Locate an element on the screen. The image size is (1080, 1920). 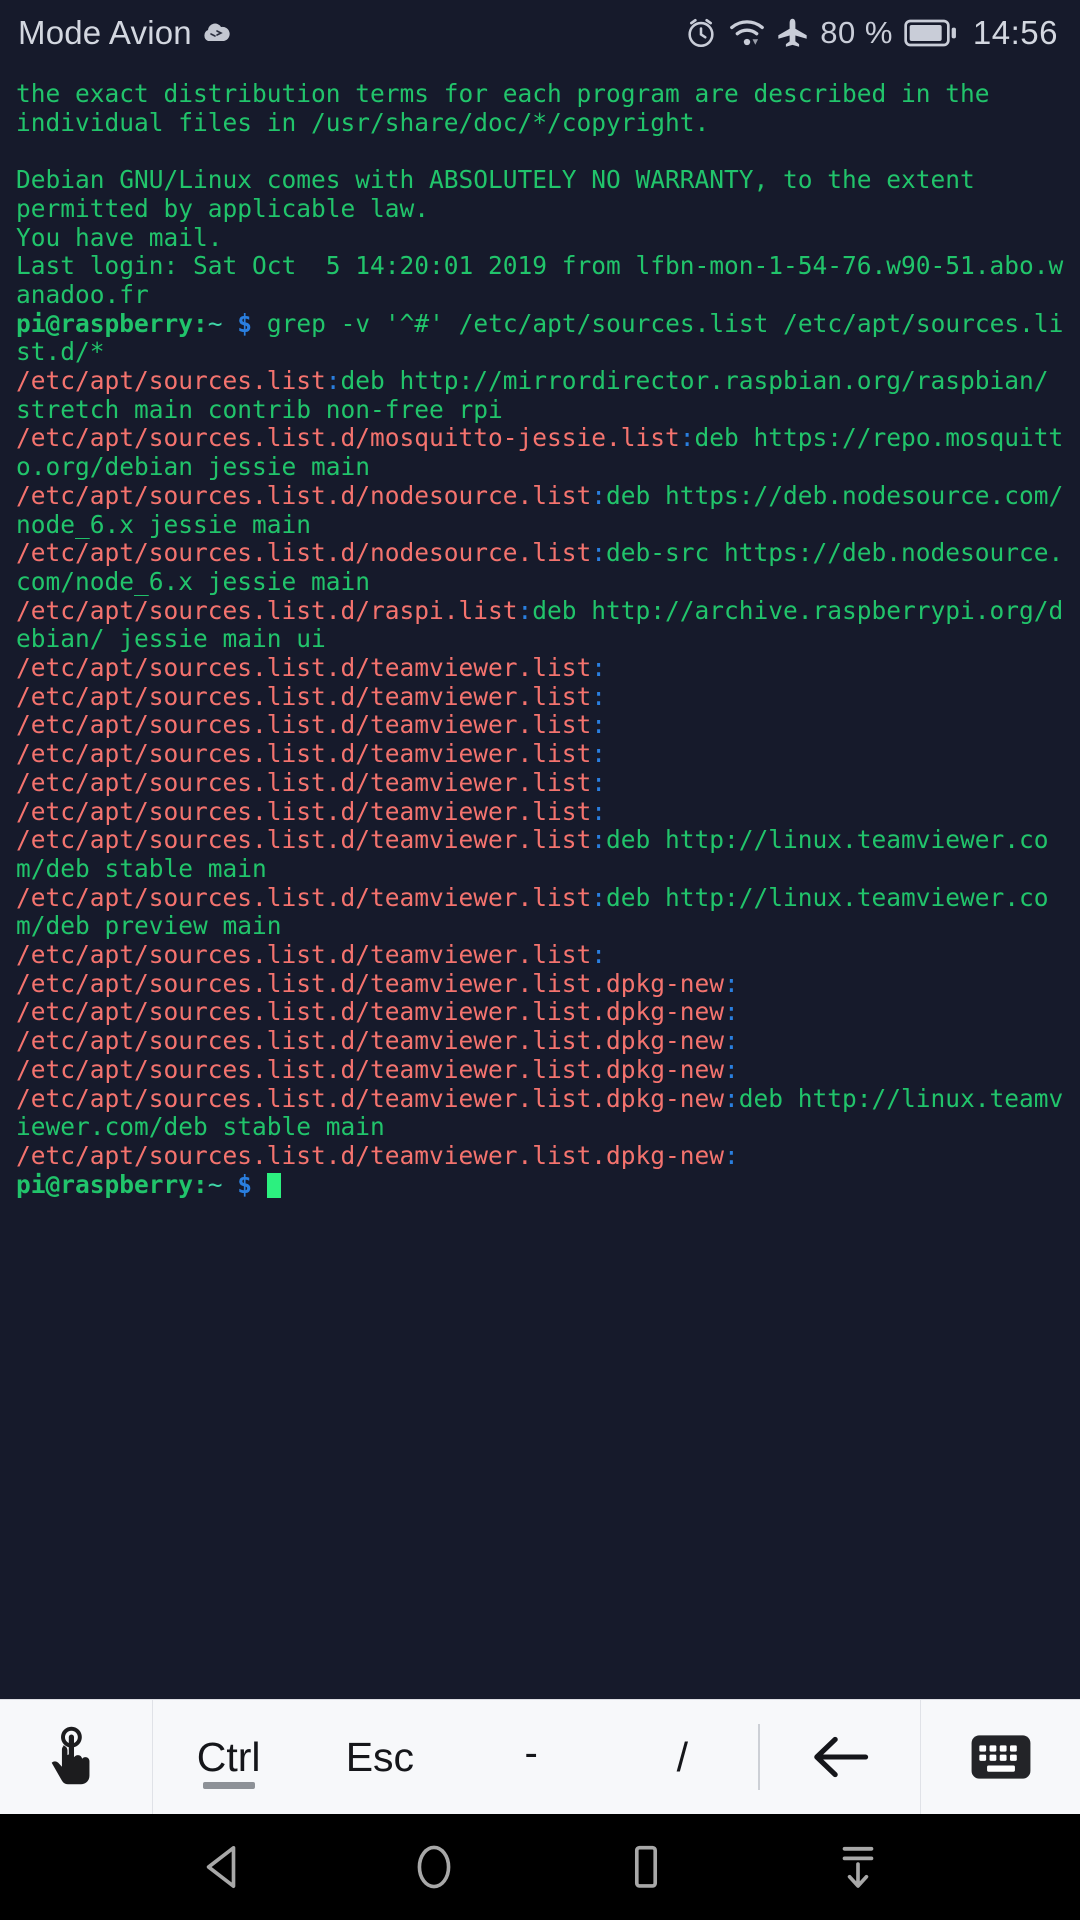
nav-recents-button is located at coordinates (646, 1867).